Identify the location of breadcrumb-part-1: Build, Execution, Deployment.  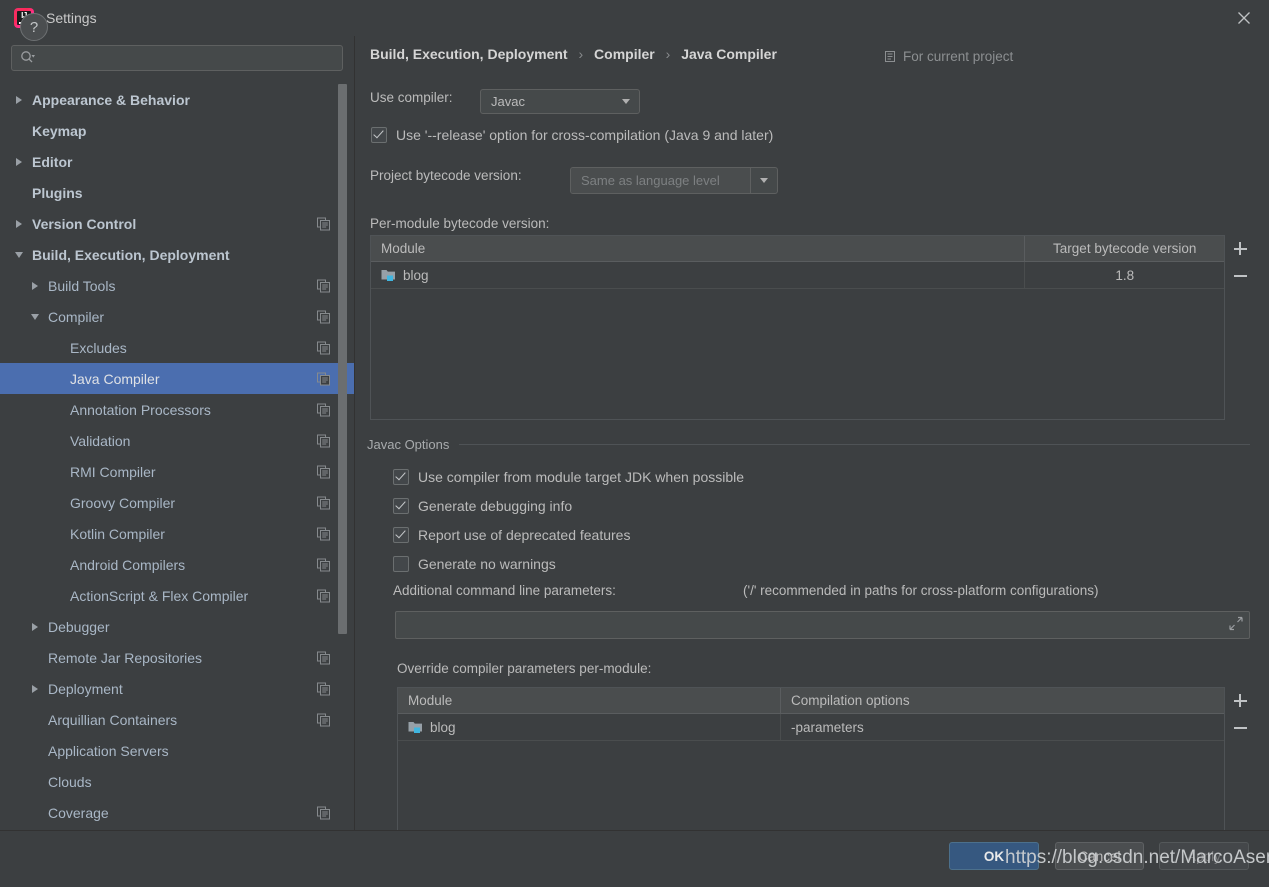
(469, 54).